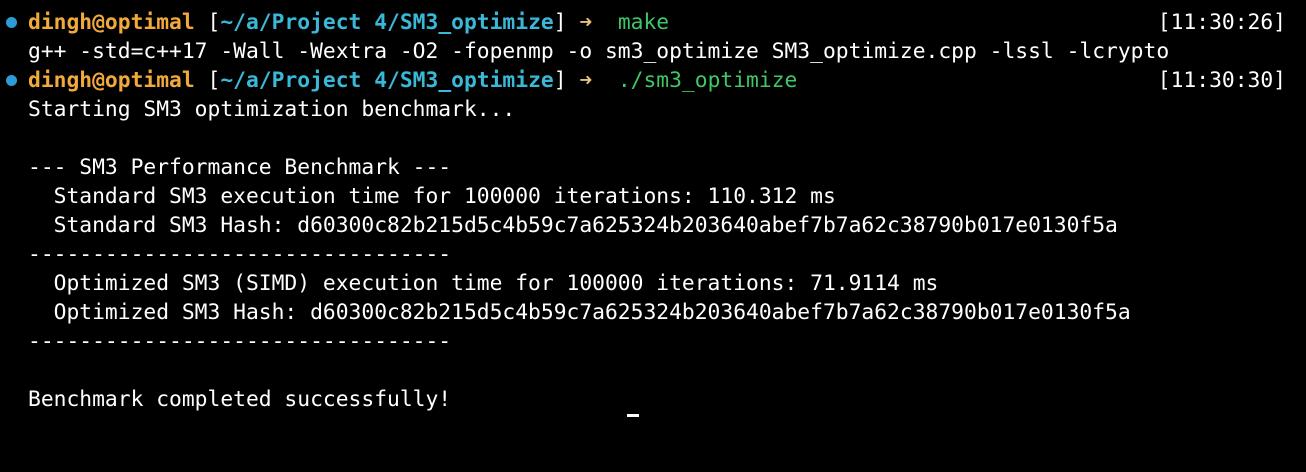 This screenshot has height=472, width=1306. Describe the element at coordinates (240, 167) in the screenshot. I see `benchmark-header: --- SM3 Performance Benchmark ---` at that location.